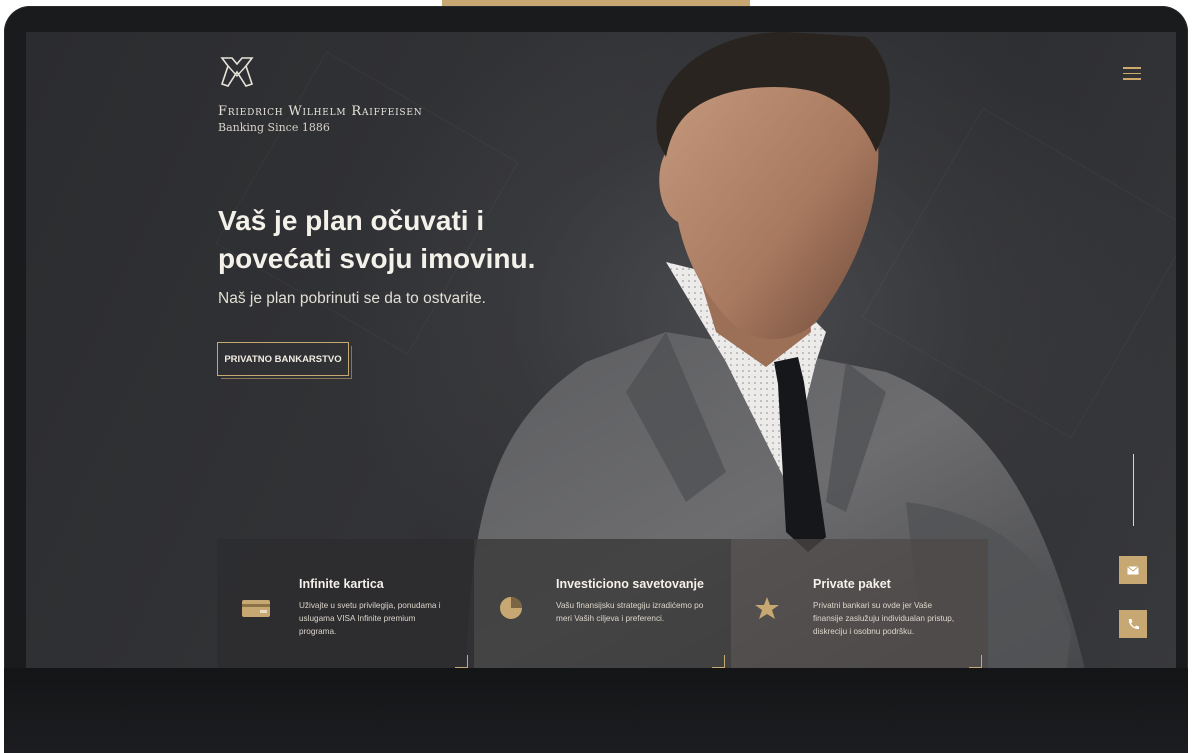 The height and width of the screenshot is (753, 1192). Describe the element at coordinates (511, 608) in the screenshot. I see `pie-chart-icon` at that location.